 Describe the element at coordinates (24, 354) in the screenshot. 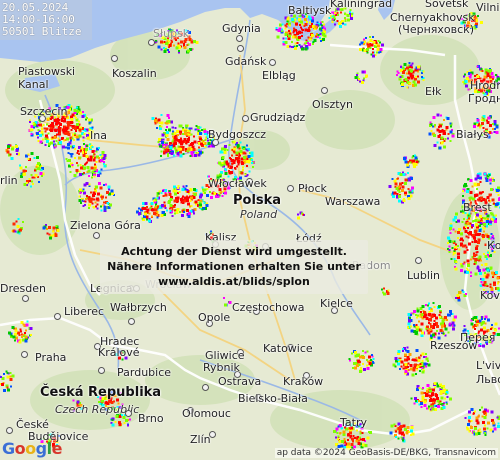

I see `city-marker-praha` at that location.